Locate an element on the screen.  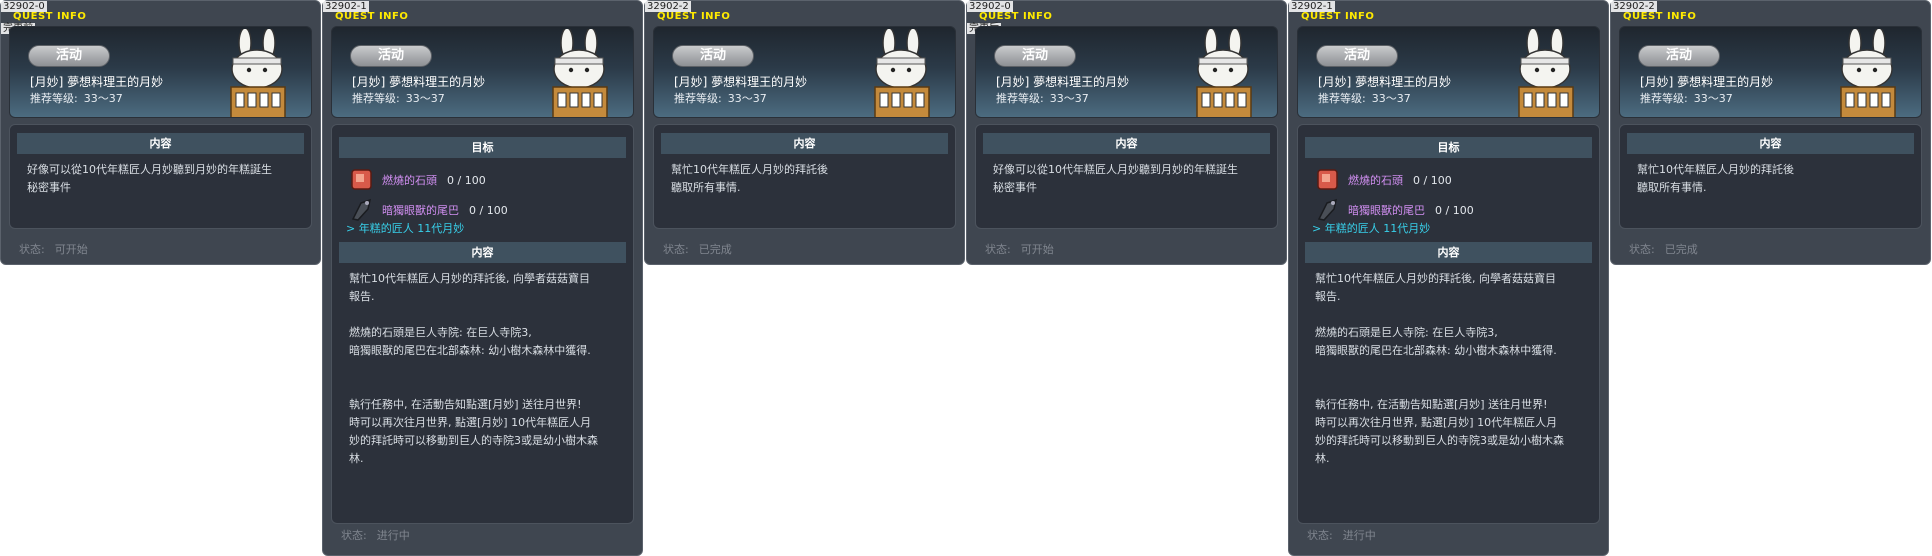
goal-name: 燃燒的石頭 is located at coordinates (409, 180).